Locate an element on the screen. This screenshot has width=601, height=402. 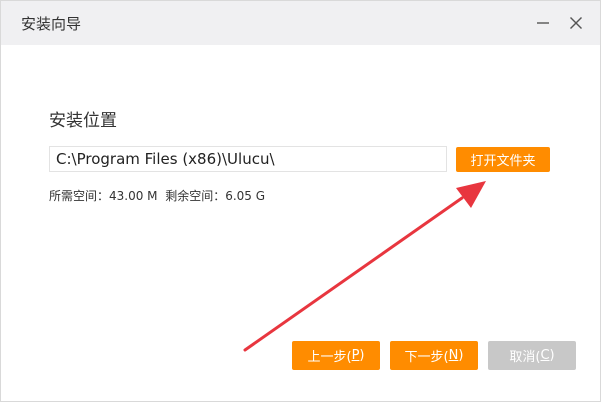
disk-space-info: 所需空间：43.00 M 剩余空间：6.05 G is located at coordinates (157, 195).